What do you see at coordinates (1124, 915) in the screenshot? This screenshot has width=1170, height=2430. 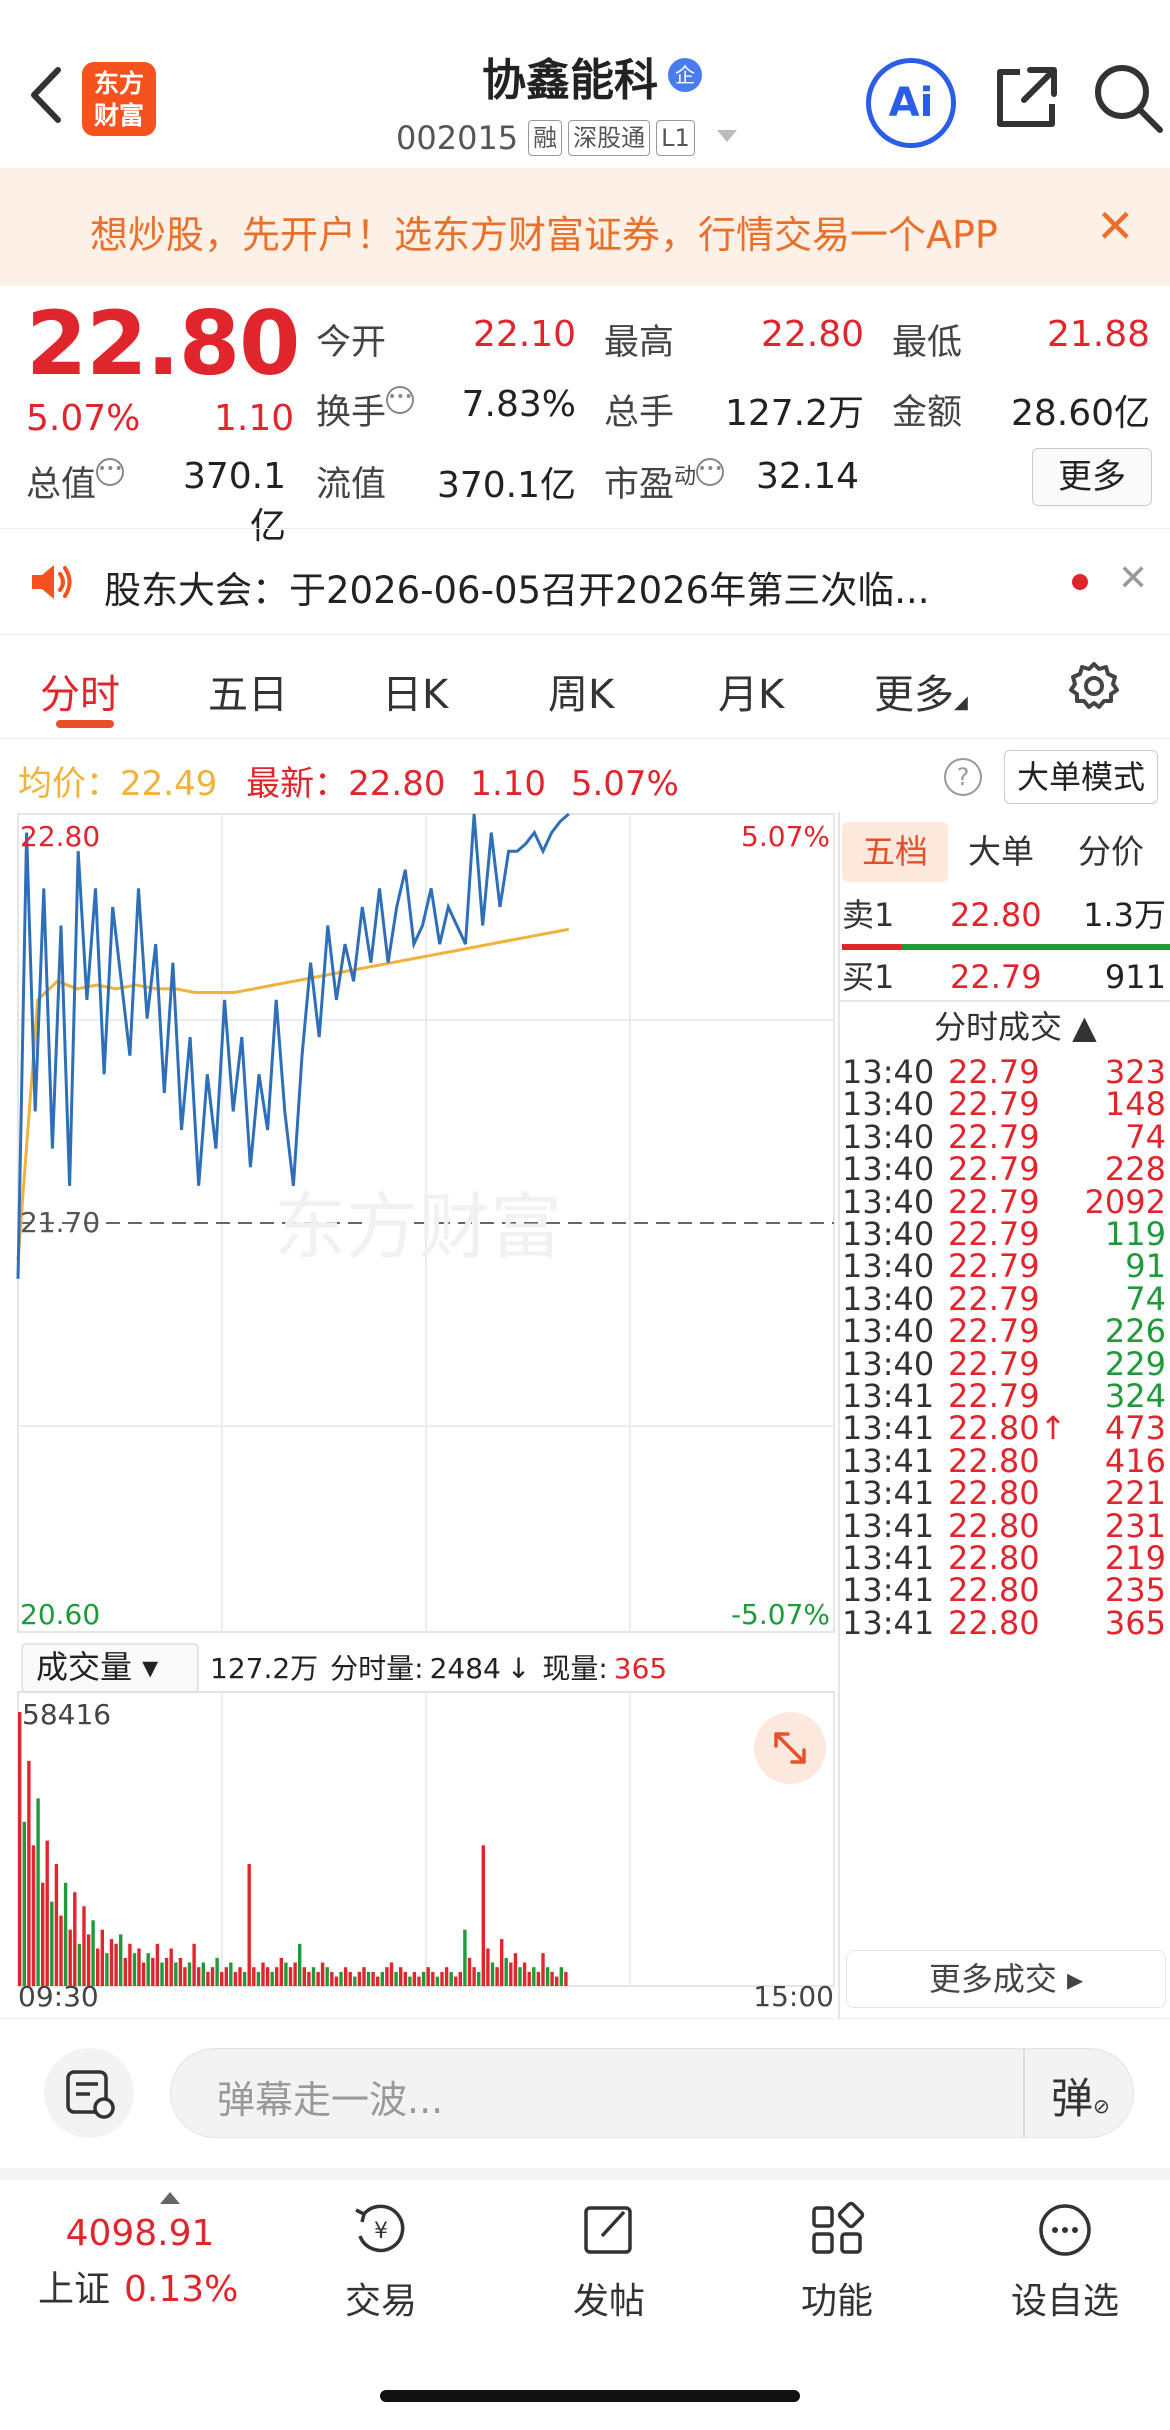 I see `sell1-volume: 1.3万` at bounding box center [1124, 915].